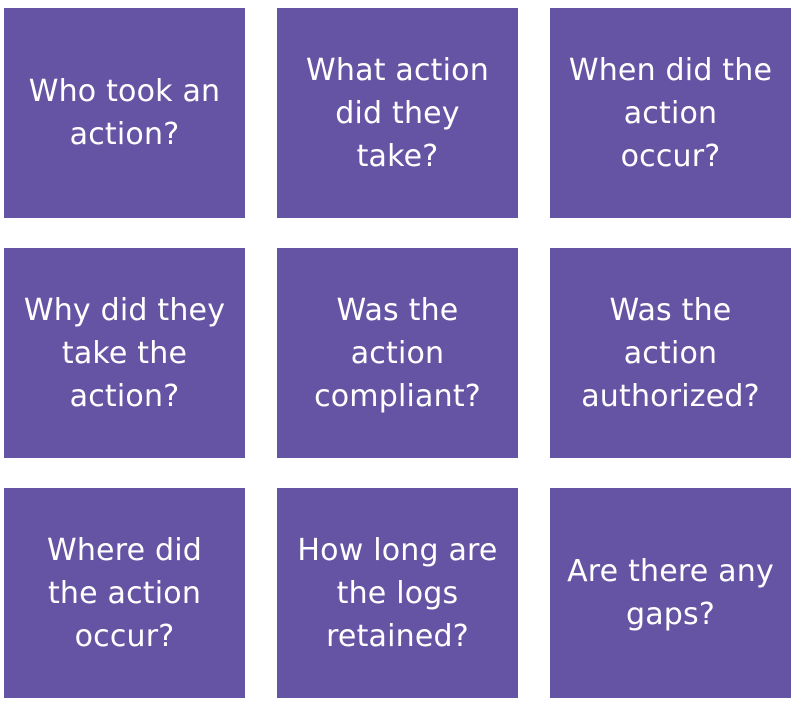 The image size is (804, 706). Describe the element at coordinates (397, 396) in the screenshot. I see `question-line: compliant?` at that location.